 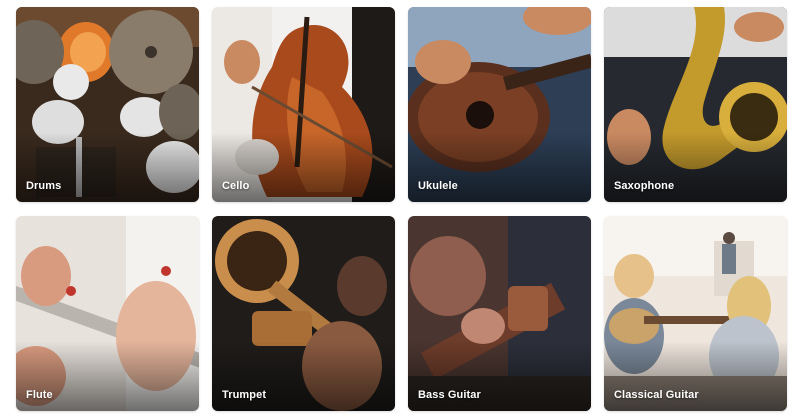 I want to click on card-label: Ukulele, so click(x=438, y=186).